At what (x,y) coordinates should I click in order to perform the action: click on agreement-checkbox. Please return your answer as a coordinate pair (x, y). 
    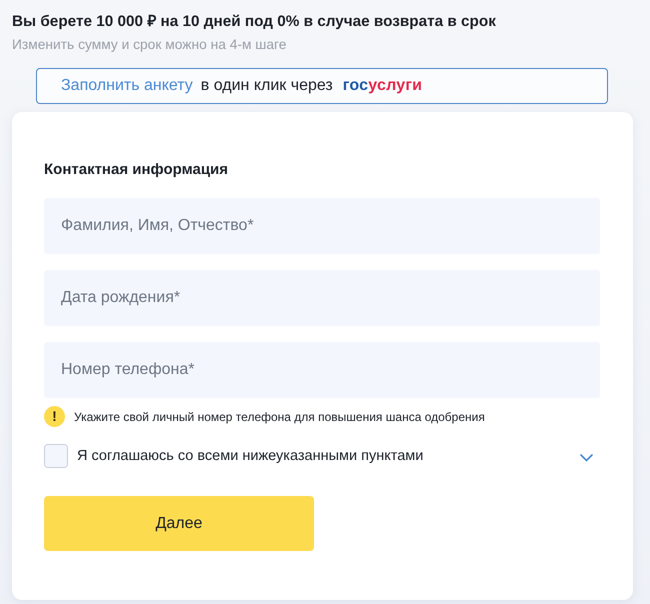
    Looking at the image, I should click on (56, 456).